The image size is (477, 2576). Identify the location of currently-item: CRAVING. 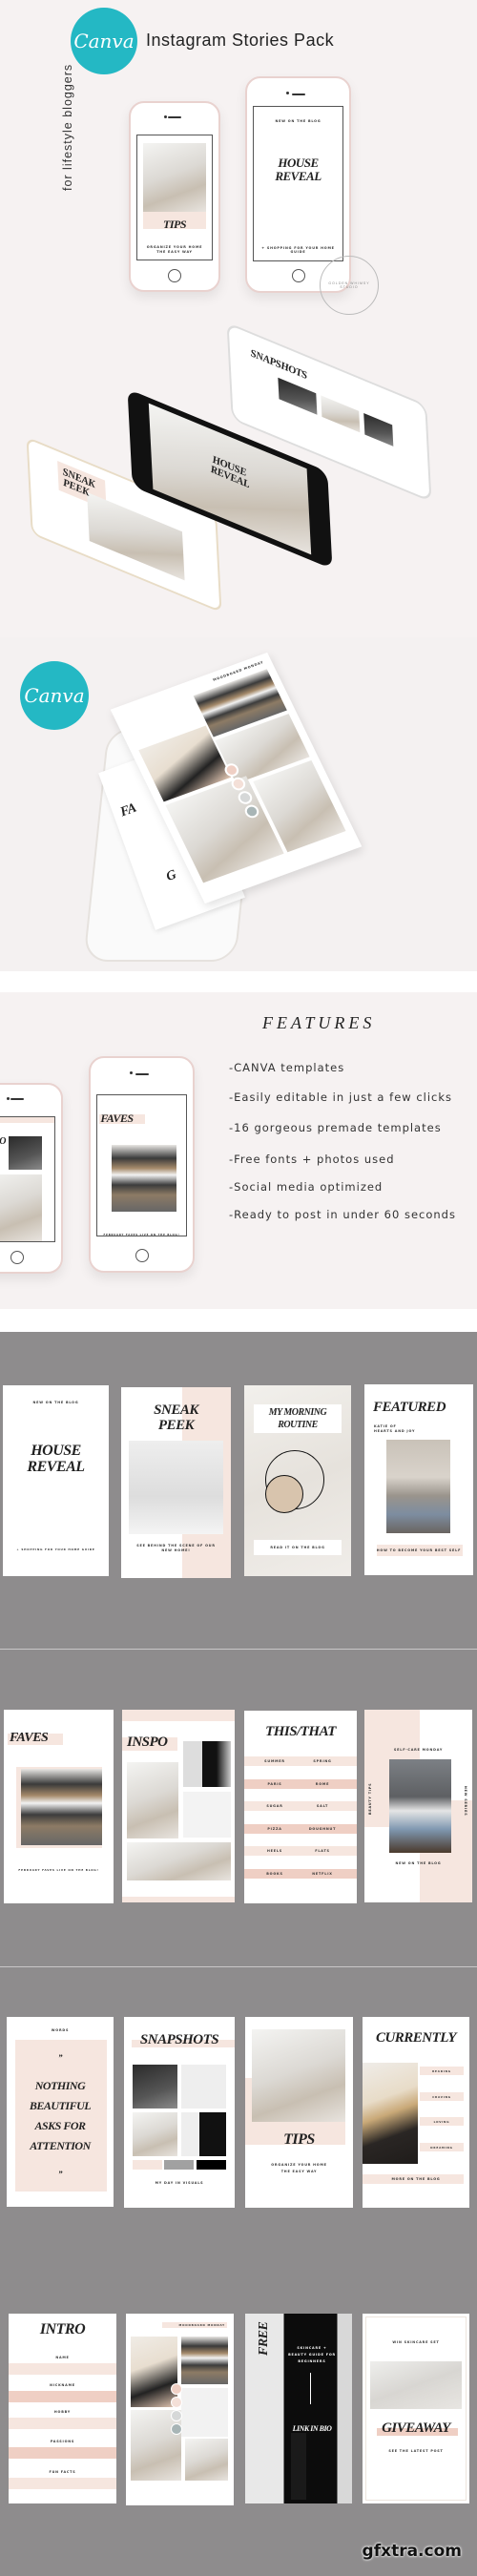
(441, 2096).